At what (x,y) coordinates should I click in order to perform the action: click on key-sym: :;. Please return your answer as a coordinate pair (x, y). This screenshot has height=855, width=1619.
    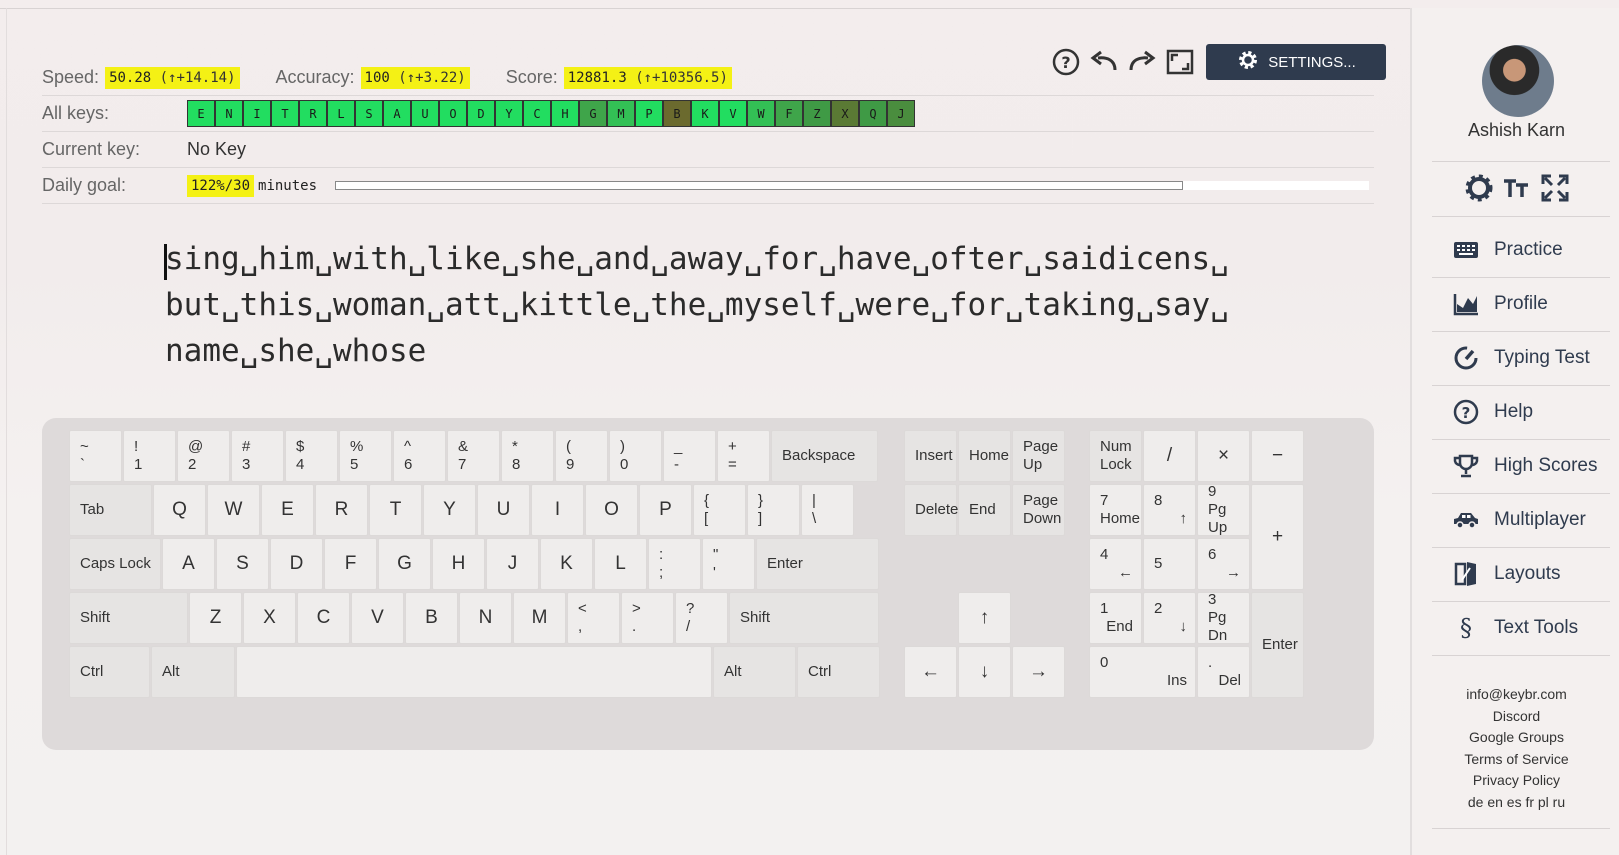
    Looking at the image, I should click on (674, 564).